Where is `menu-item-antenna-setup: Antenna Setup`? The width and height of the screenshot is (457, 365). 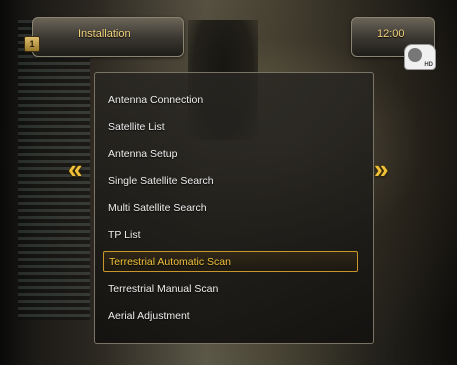 menu-item-antenna-setup: Antenna Setup is located at coordinates (230, 154).